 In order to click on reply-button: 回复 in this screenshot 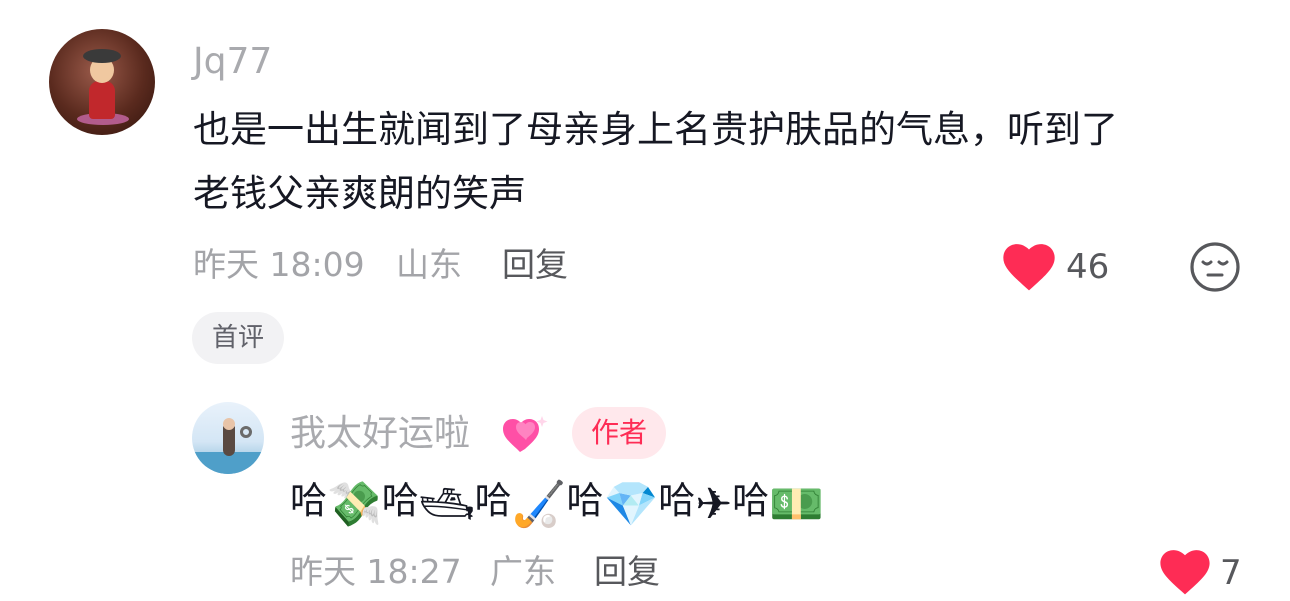, I will do `click(535, 264)`.